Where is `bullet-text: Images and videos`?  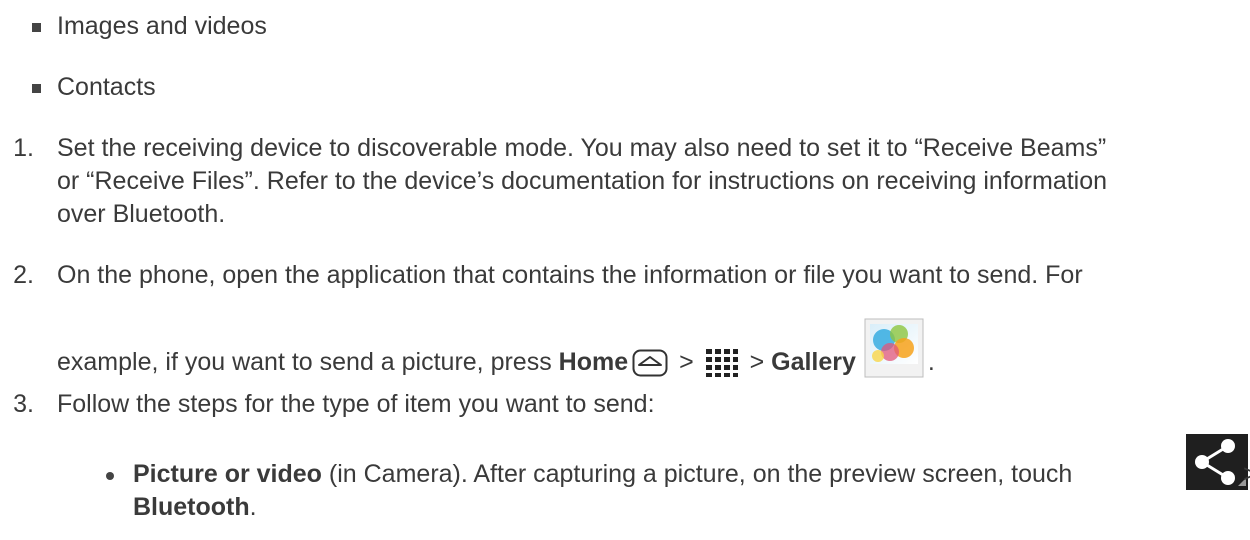 bullet-text: Images and videos is located at coordinates (162, 26).